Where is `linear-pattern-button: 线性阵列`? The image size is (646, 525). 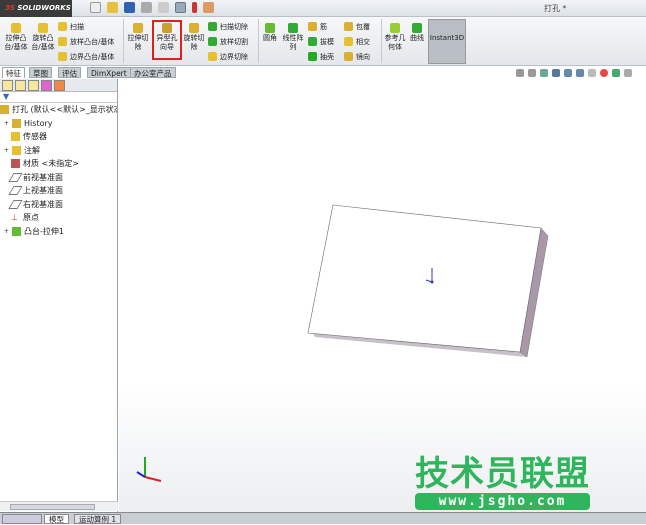
linear-pattern-button: 线性阵列 is located at coordinates (293, 36).